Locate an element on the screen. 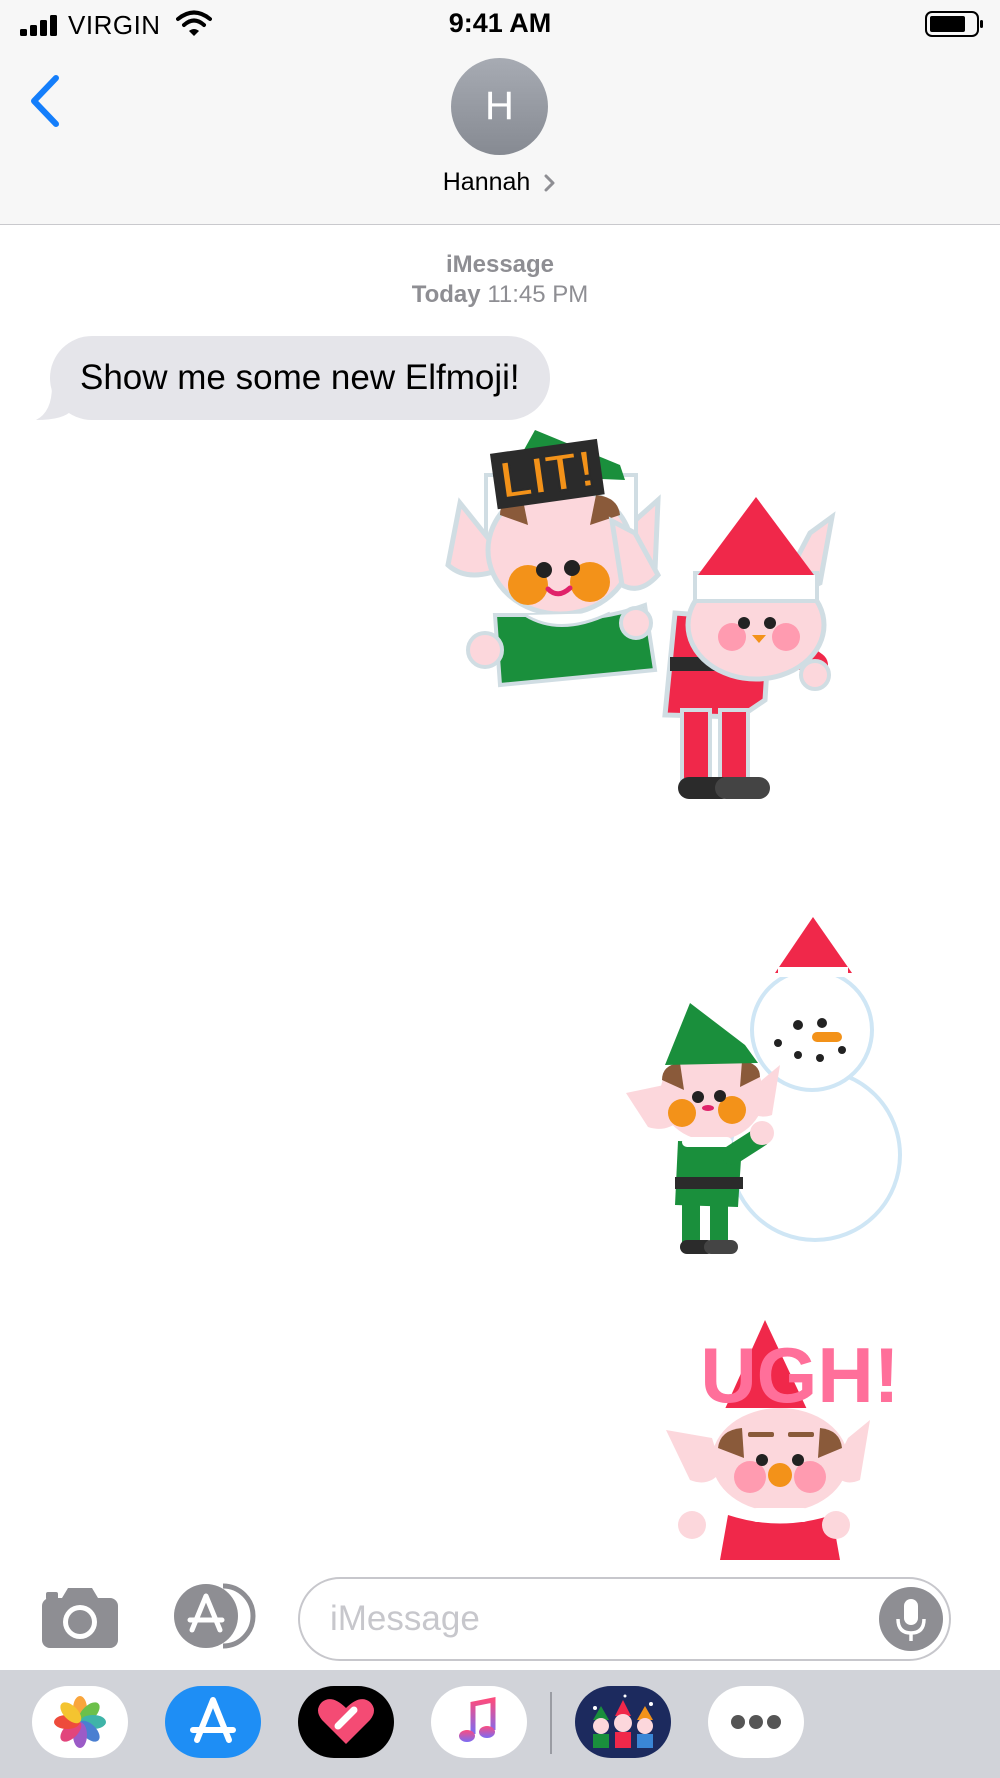  back-chevron-icon is located at coordinates (46, 101).